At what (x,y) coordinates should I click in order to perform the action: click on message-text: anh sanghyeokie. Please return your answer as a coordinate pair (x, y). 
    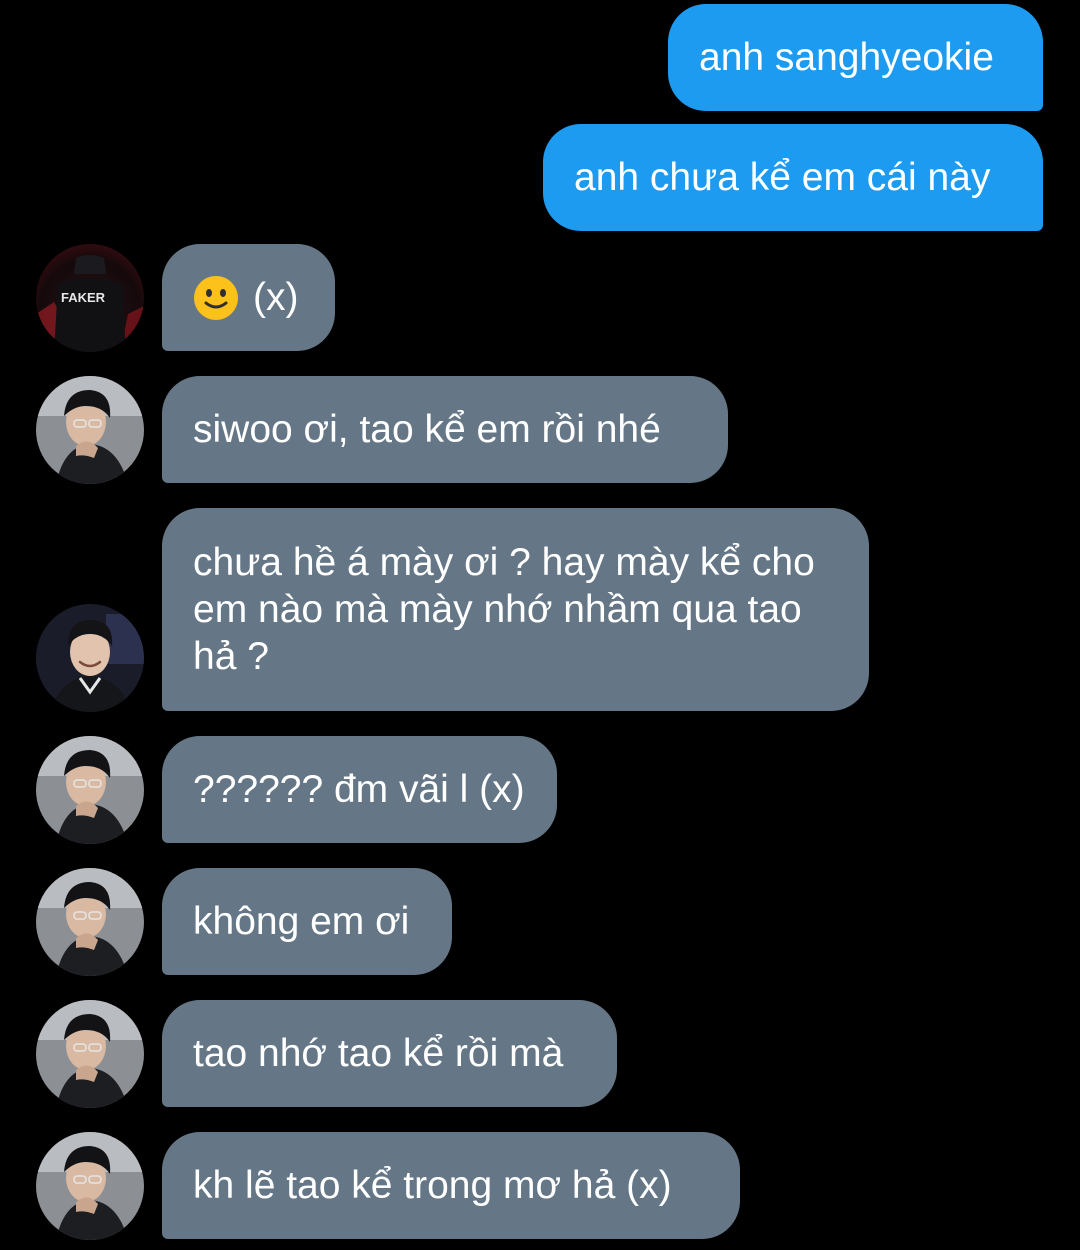
    Looking at the image, I should click on (846, 57).